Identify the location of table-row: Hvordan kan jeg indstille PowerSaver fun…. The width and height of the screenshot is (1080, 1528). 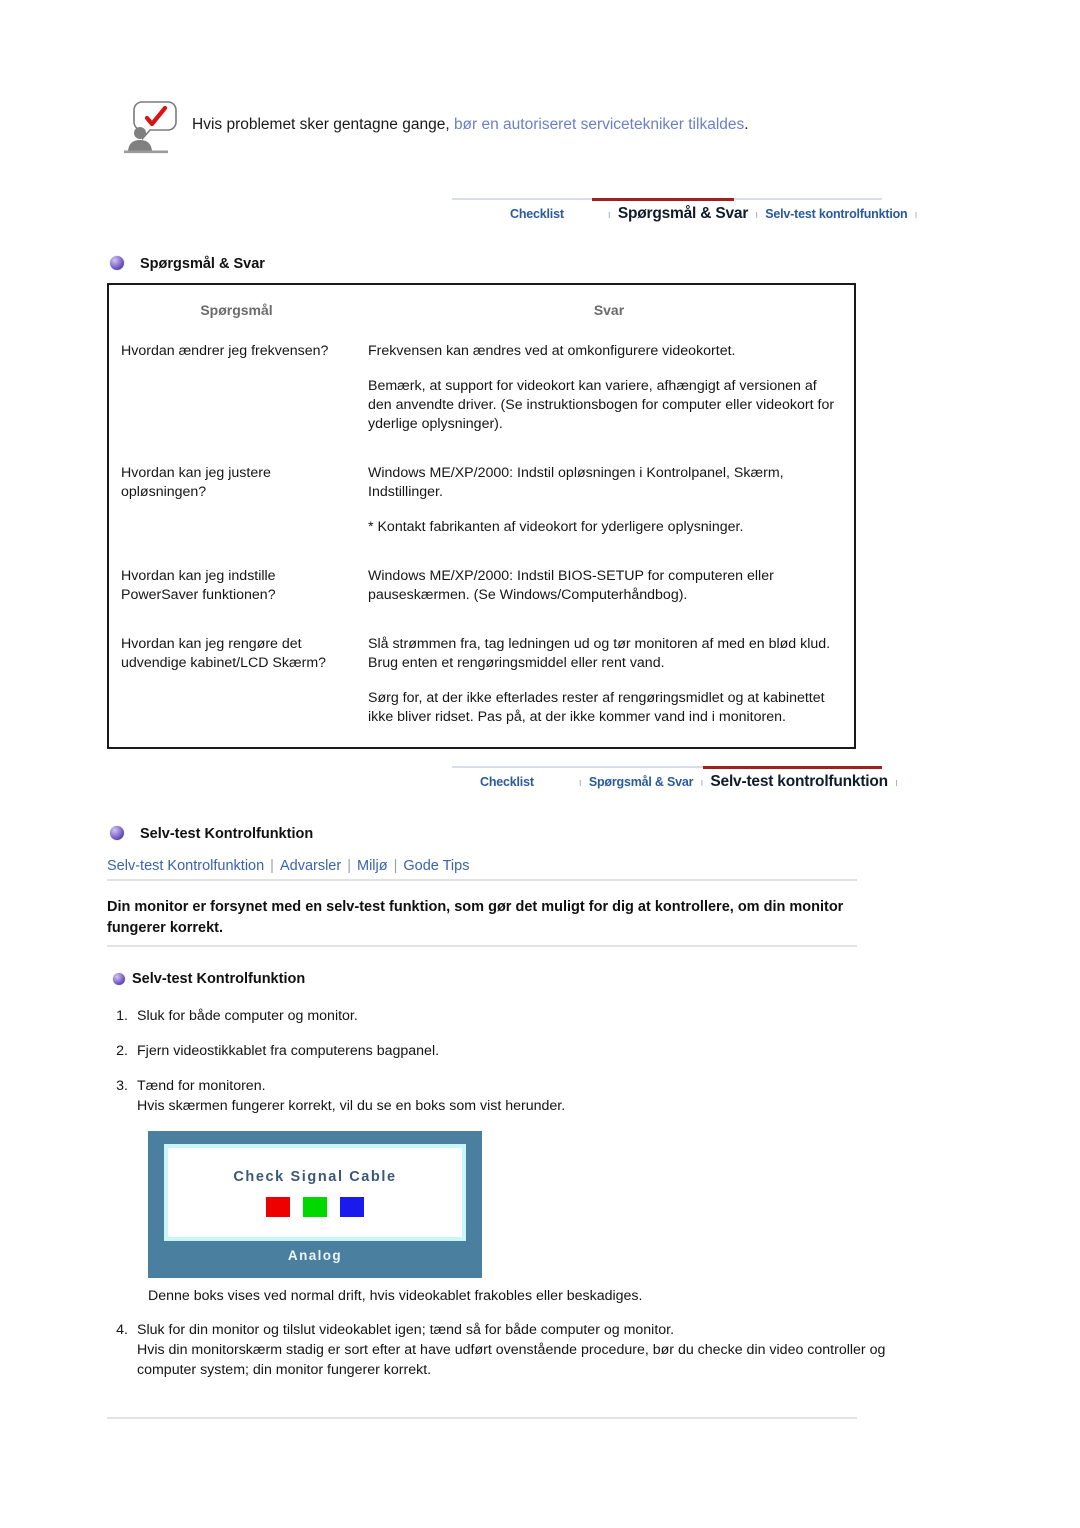
(481, 587).